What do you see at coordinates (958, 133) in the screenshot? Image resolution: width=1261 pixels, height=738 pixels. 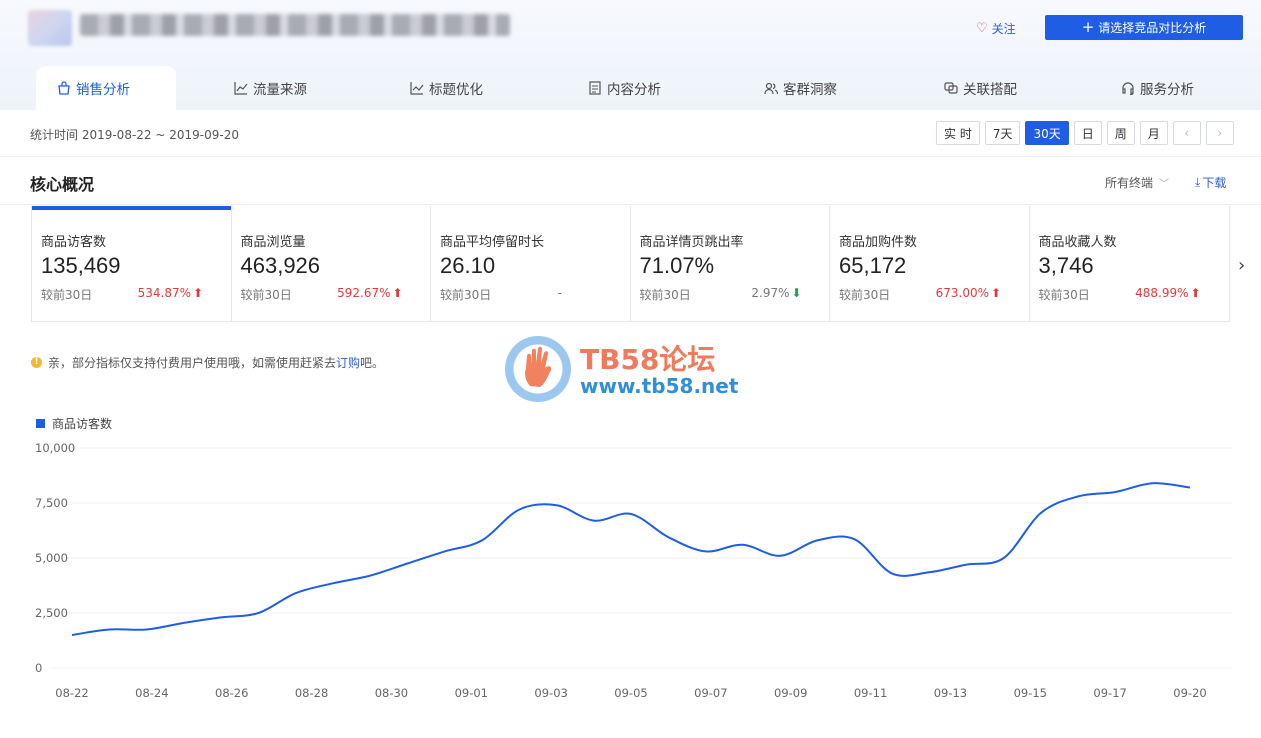 I see `range-realtime-button: 实 时` at bounding box center [958, 133].